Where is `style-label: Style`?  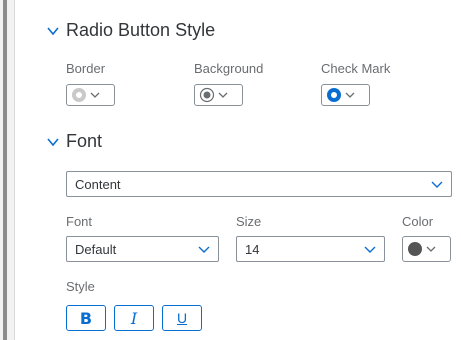
style-label: Style is located at coordinates (80, 286).